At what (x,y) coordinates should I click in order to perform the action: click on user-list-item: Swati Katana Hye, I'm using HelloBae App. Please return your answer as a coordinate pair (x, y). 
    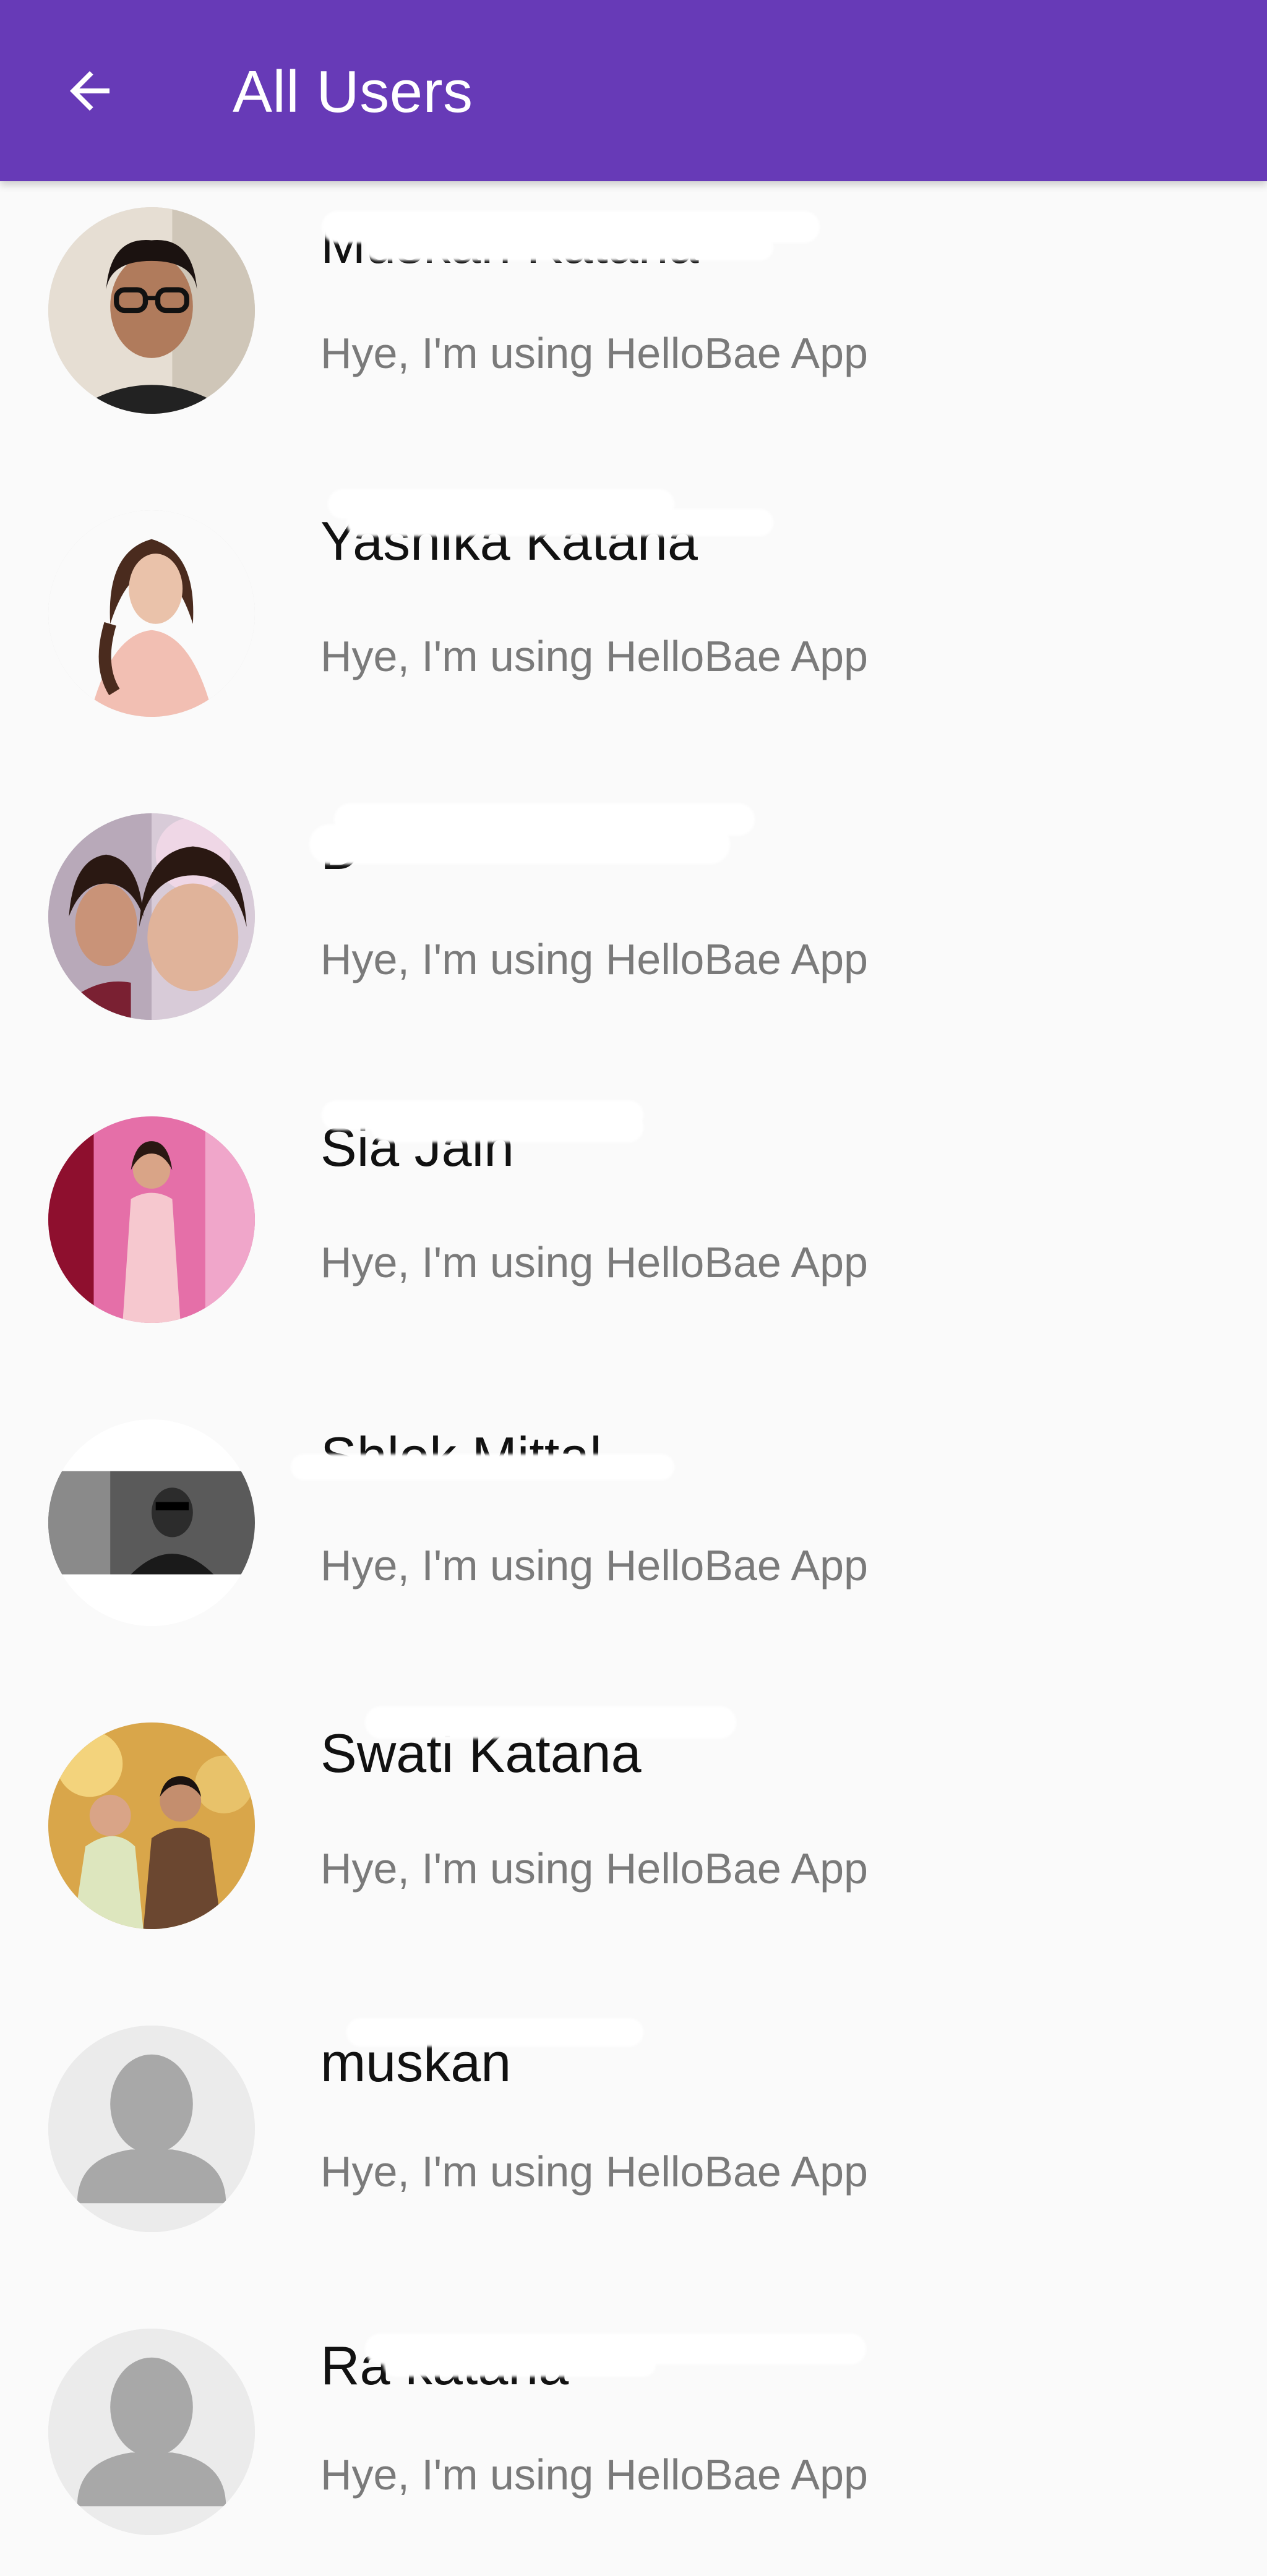
    Looking at the image, I should click on (633, 1848).